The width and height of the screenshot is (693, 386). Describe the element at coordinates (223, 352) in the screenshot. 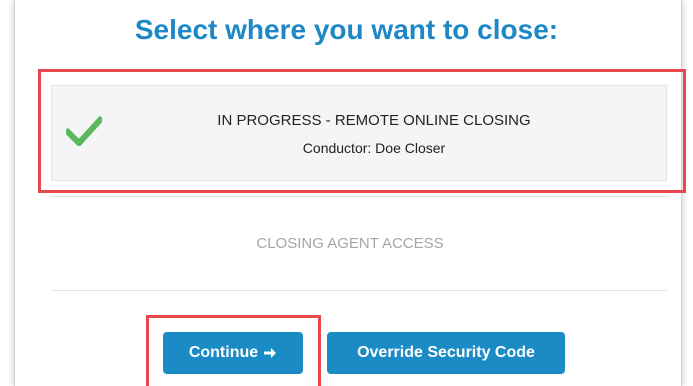

I see `continue-button-label: Continue` at that location.